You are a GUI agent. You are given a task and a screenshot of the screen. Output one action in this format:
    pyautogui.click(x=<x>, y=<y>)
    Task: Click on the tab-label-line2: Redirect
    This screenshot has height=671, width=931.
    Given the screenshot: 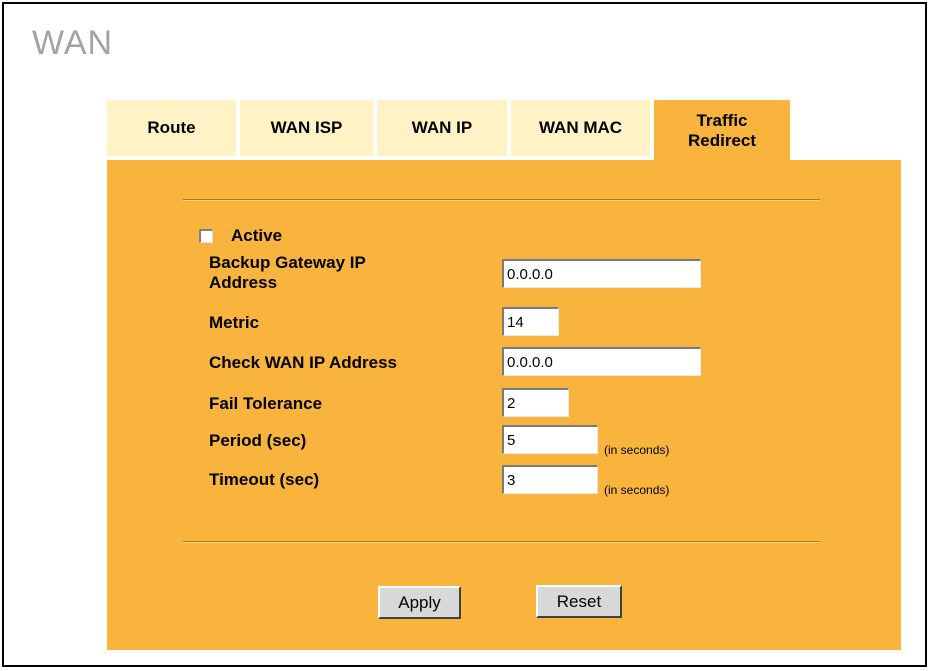 What is the action you would take?
    pyautogui.click(x=722, y=140)
    